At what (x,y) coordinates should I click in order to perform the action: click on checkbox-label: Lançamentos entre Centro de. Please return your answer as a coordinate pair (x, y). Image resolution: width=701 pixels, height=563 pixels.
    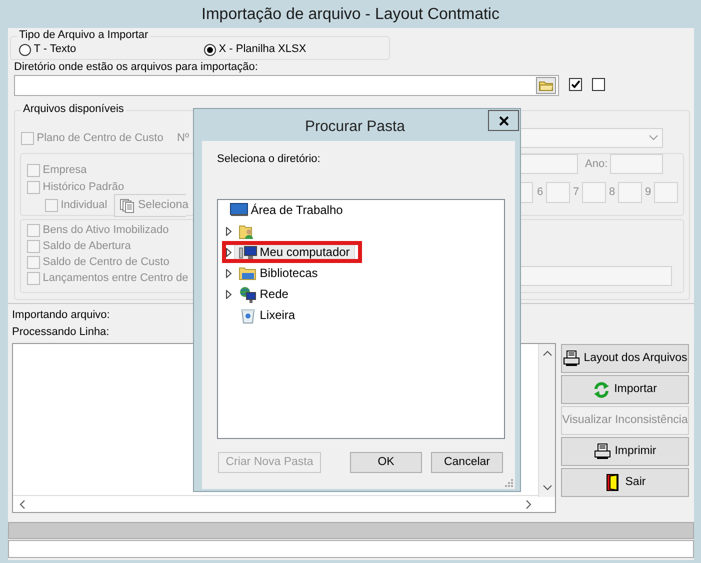
    Looking at the image, I should click on (115, 279).